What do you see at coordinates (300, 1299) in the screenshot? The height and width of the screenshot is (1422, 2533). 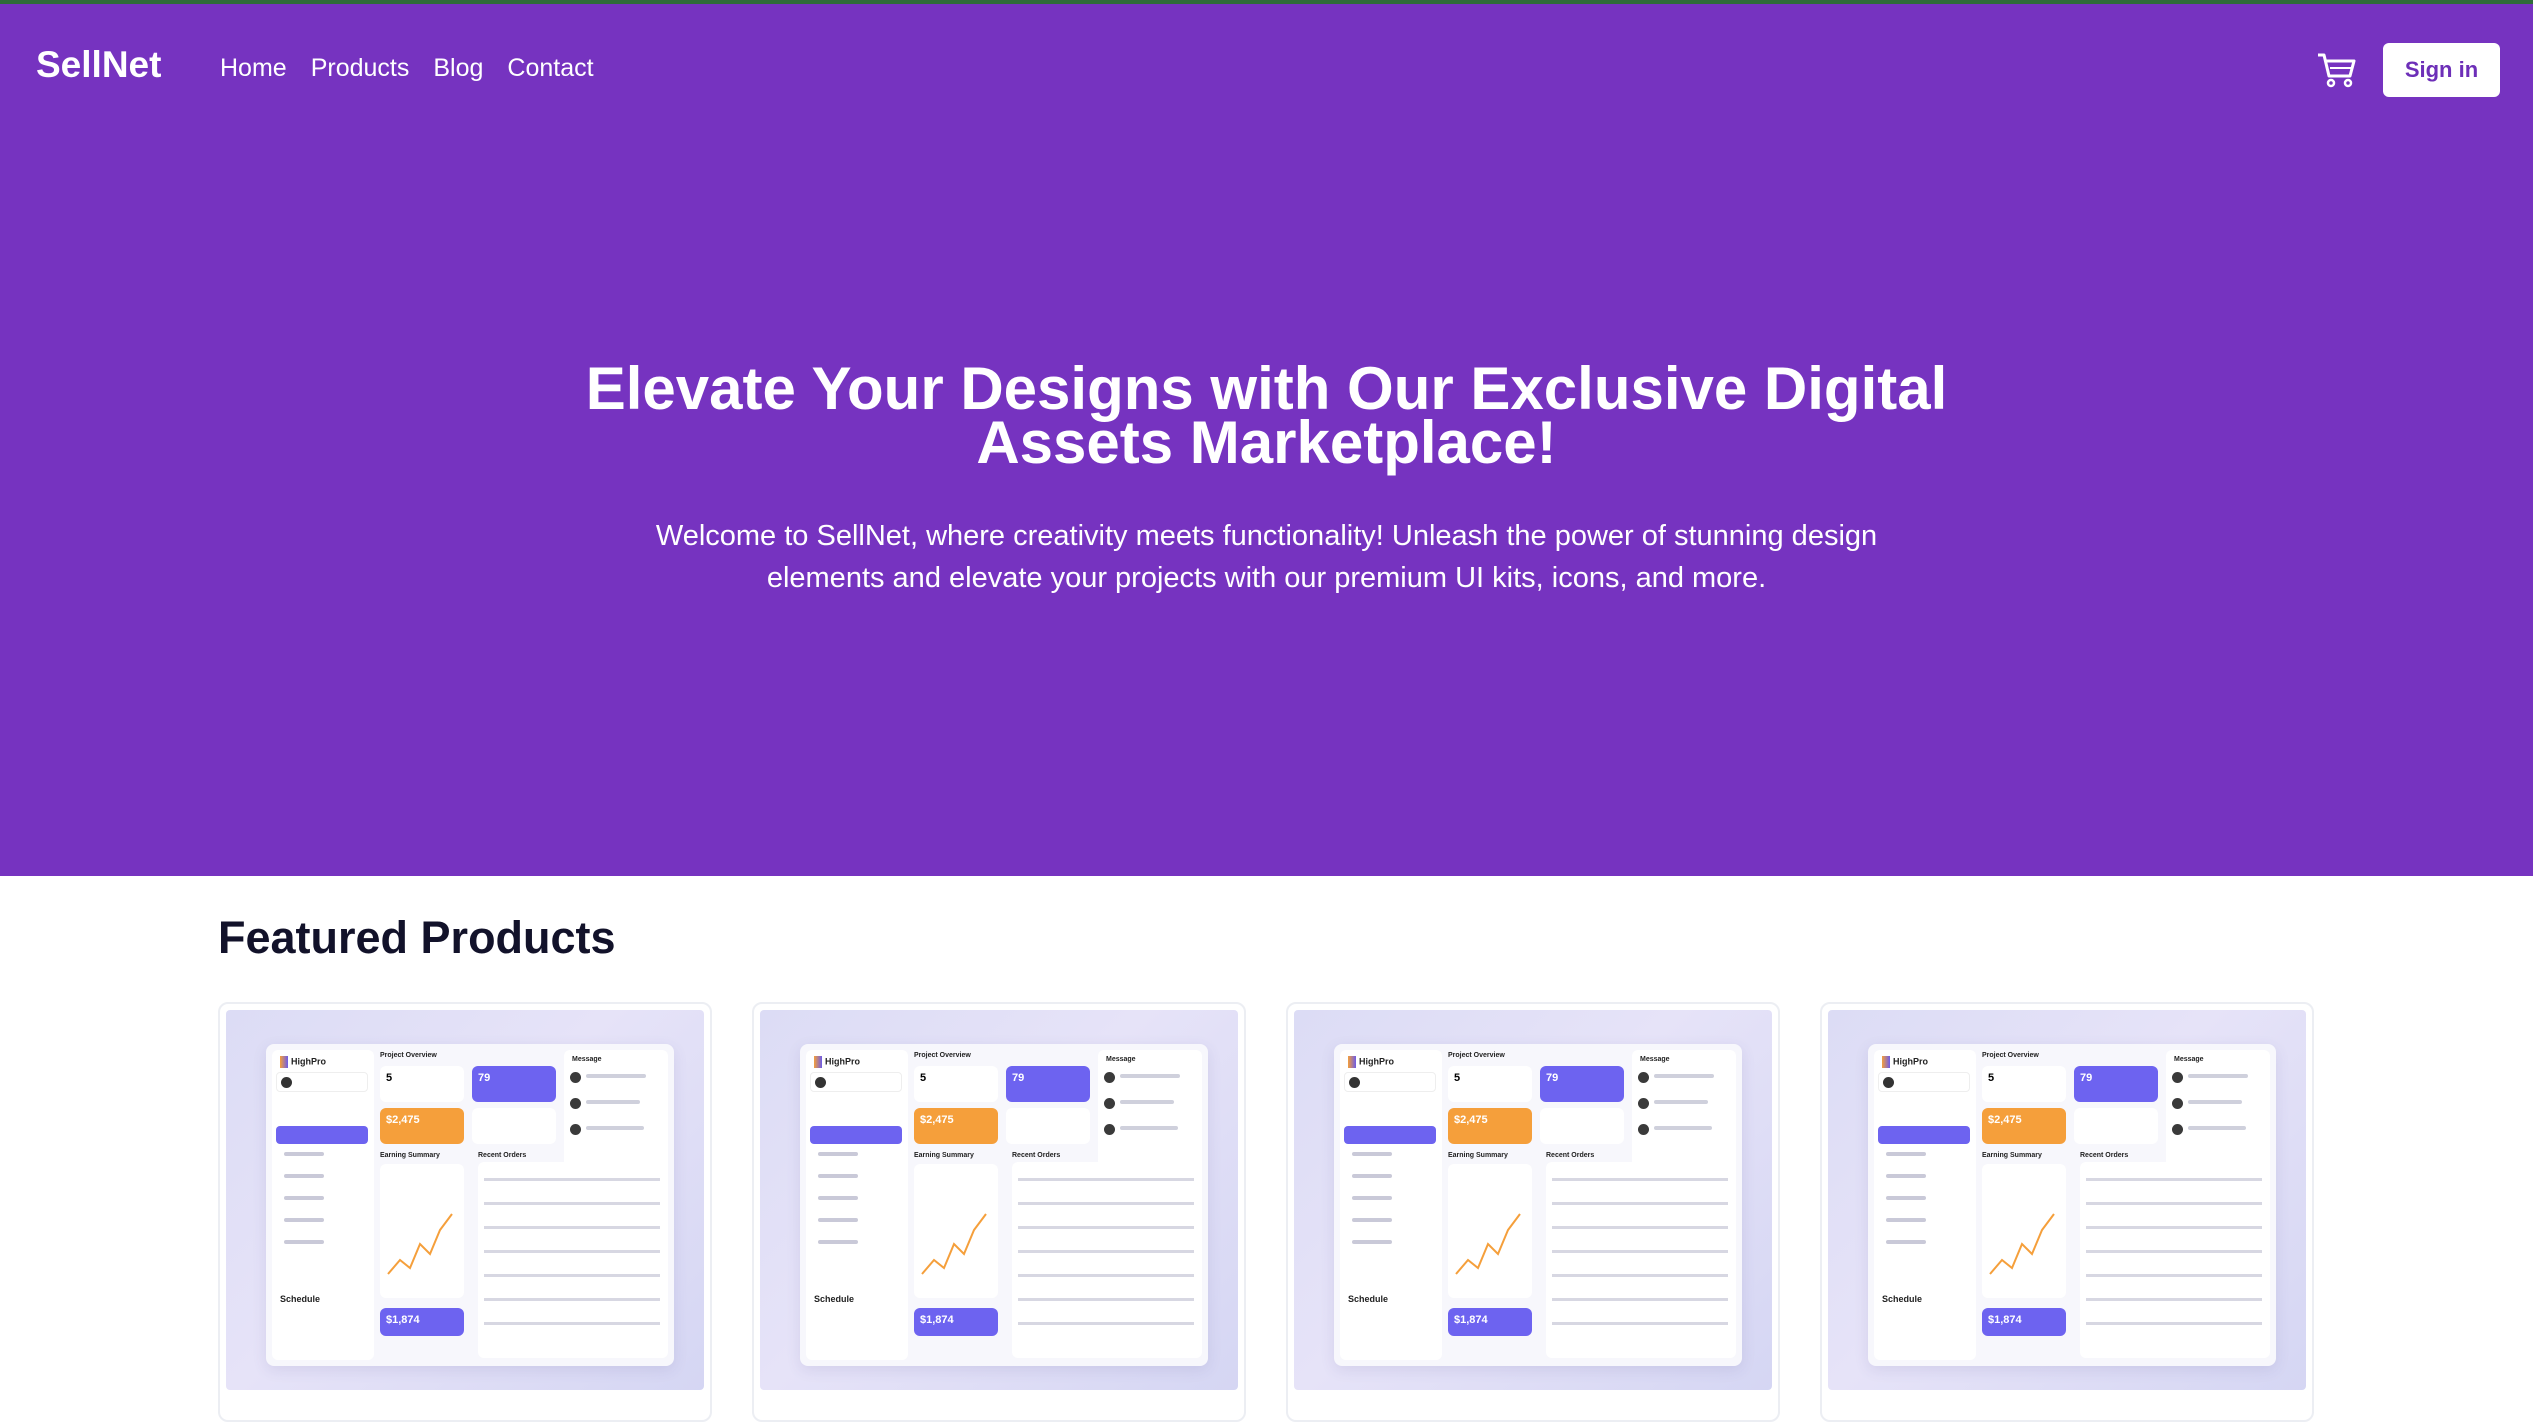 I see `preview-schedule: Schedule` at bounding box center [300, 1299].